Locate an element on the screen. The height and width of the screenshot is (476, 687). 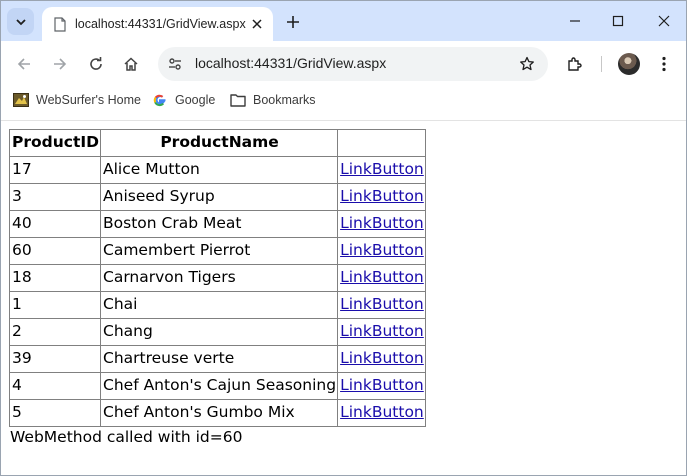
maximize-icon is located at coordinates (618, 21).